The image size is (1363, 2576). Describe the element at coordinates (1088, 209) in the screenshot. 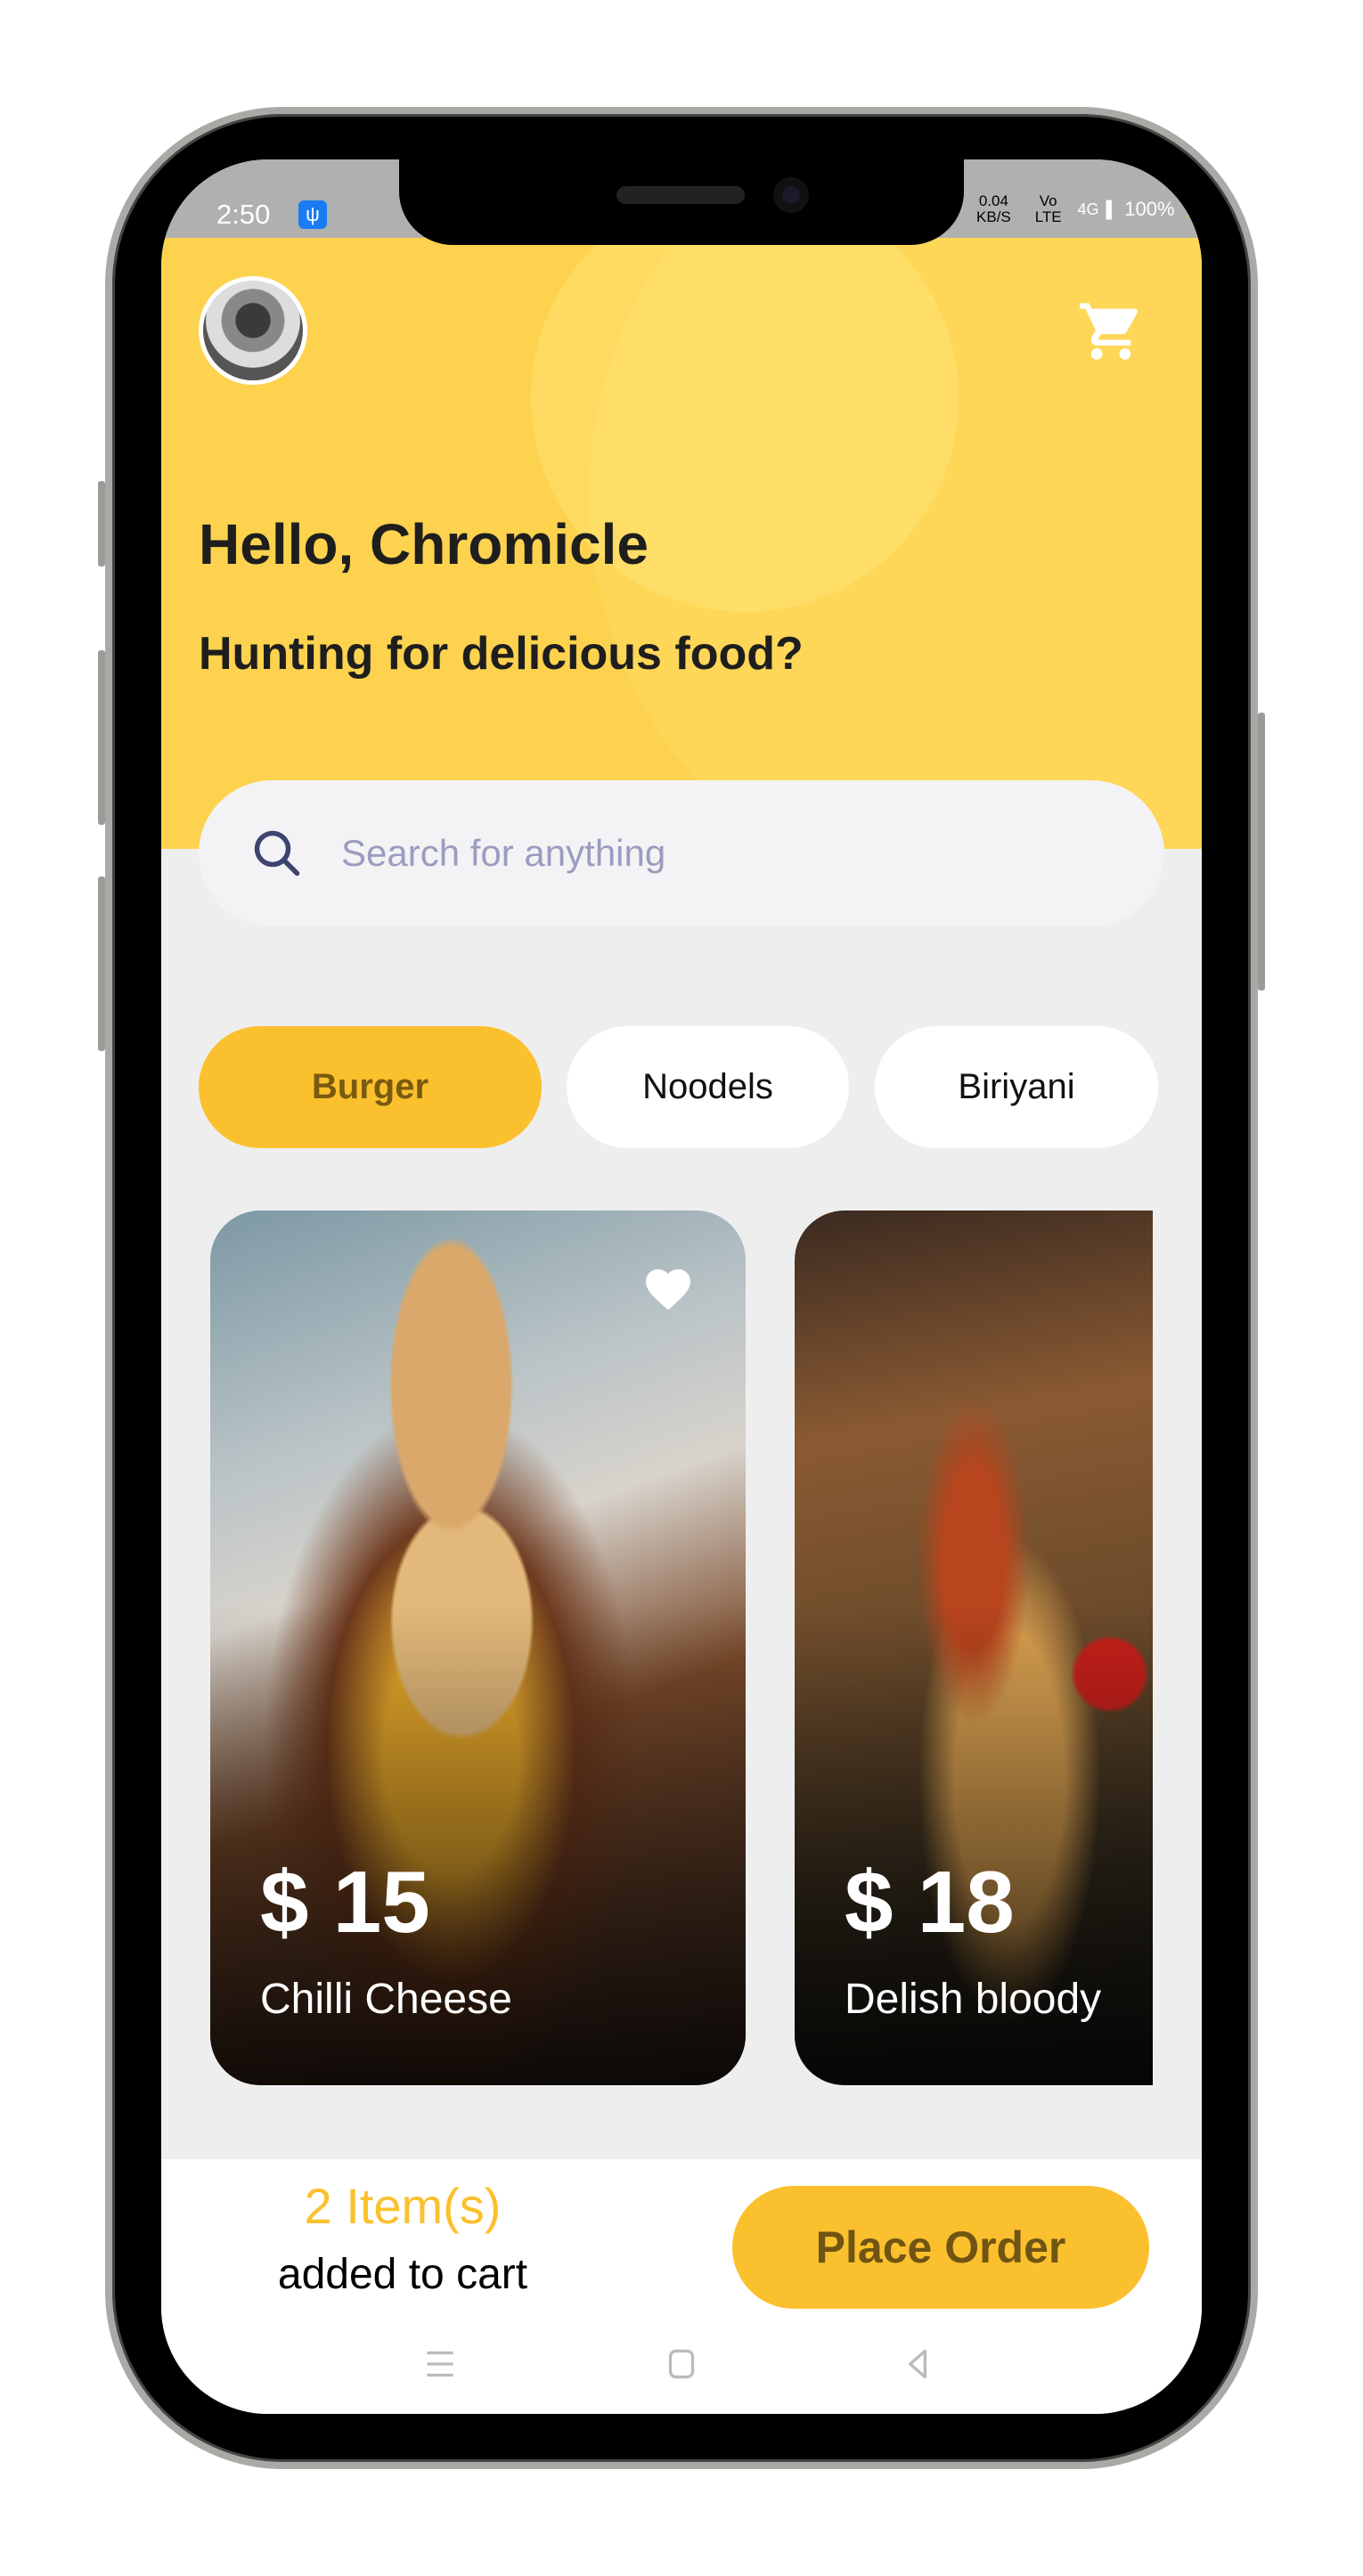

I see `network-type: 4G` at that location.